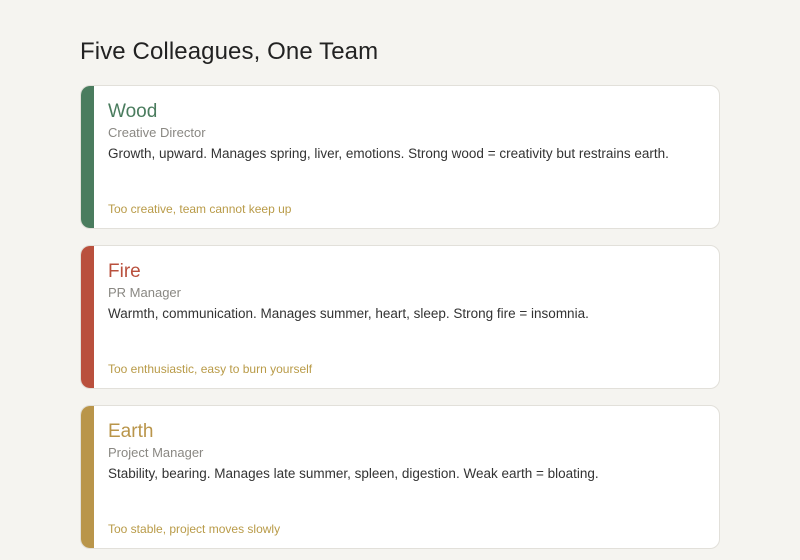 Image resolution: width=800 pixels, height=560 pixels. Describe the element at coordinates (157, 132) in the screenshot. I see `card-role: Creative Director` at that location.